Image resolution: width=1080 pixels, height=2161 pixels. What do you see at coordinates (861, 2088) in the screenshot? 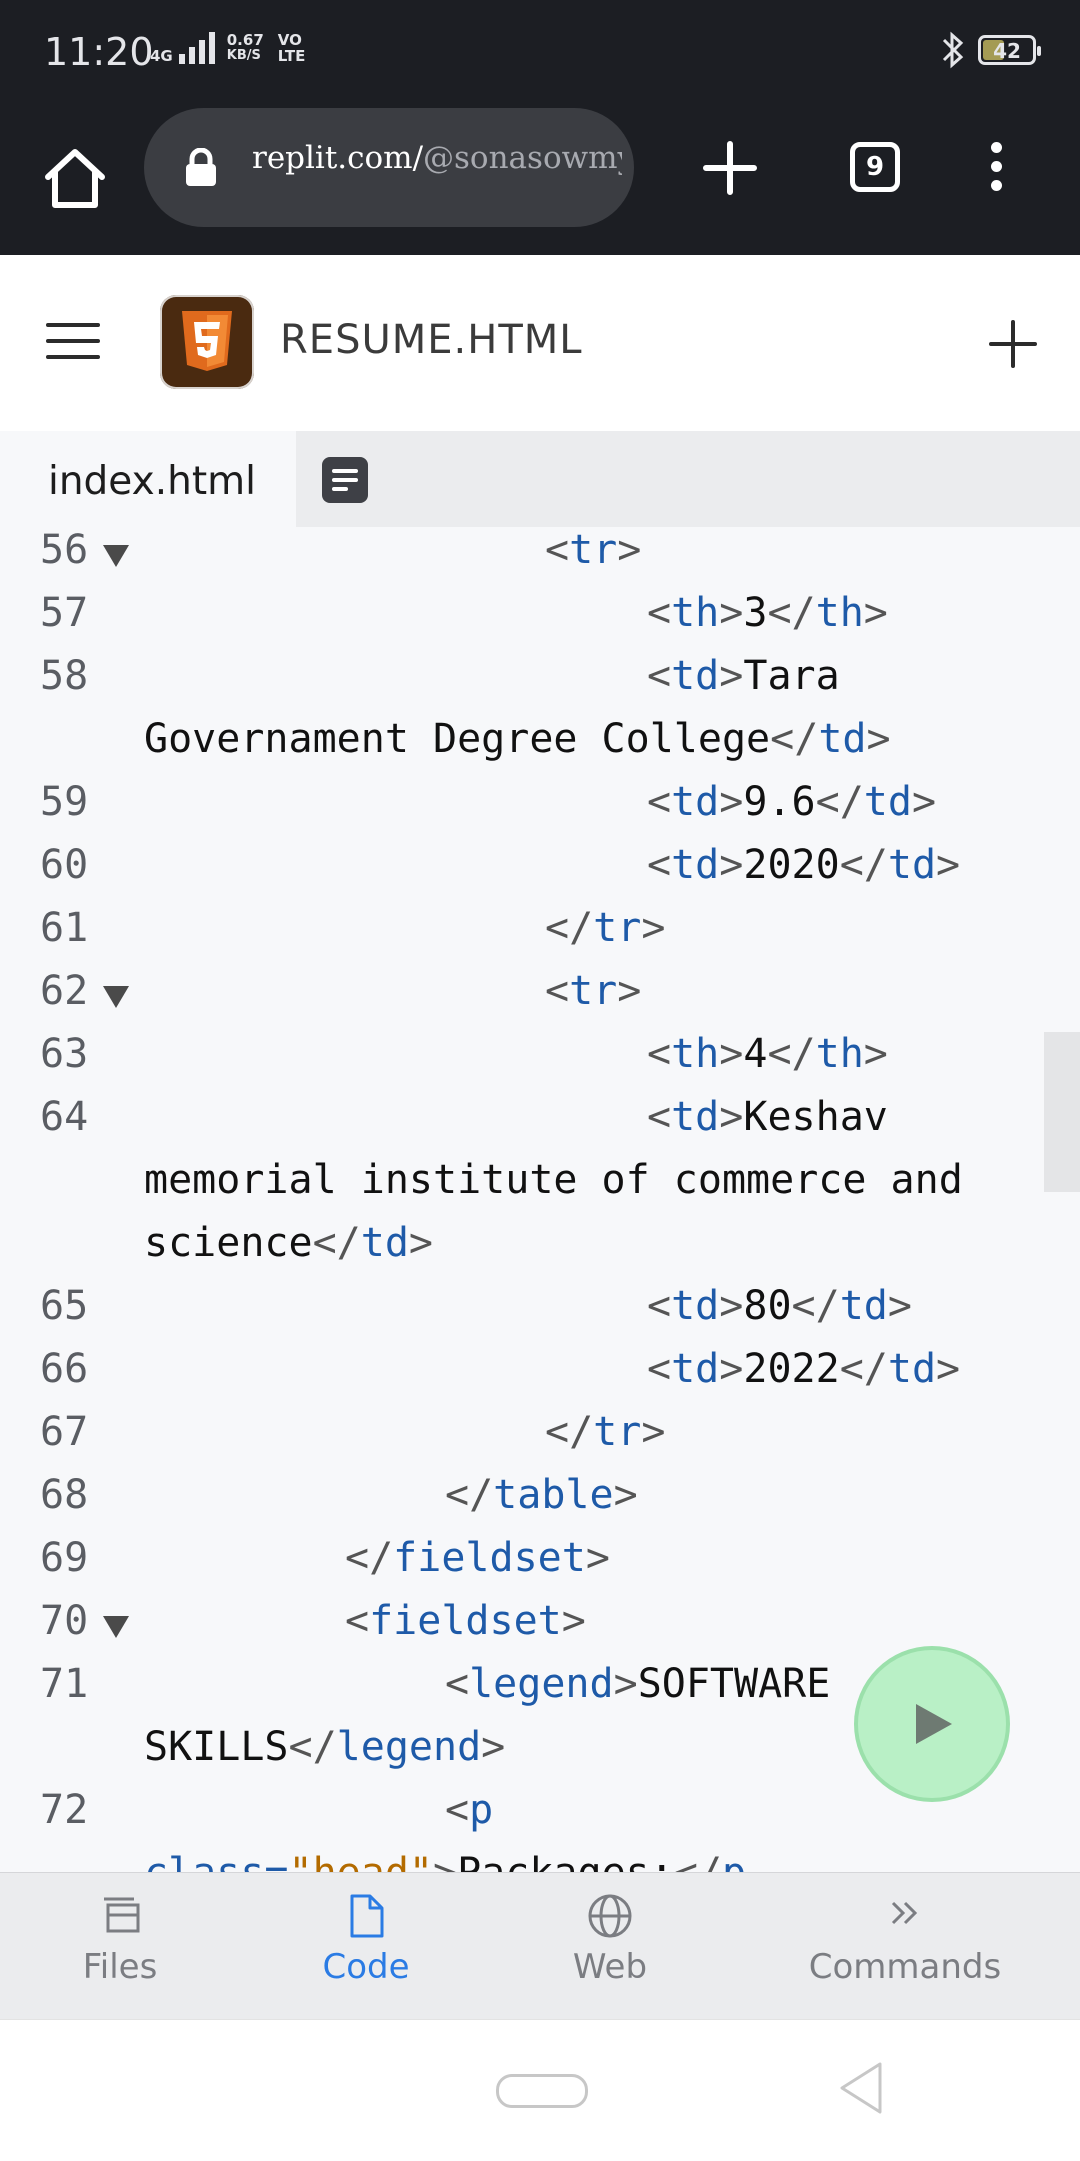
I see `back-icon` at bounding box center [861, 2088].